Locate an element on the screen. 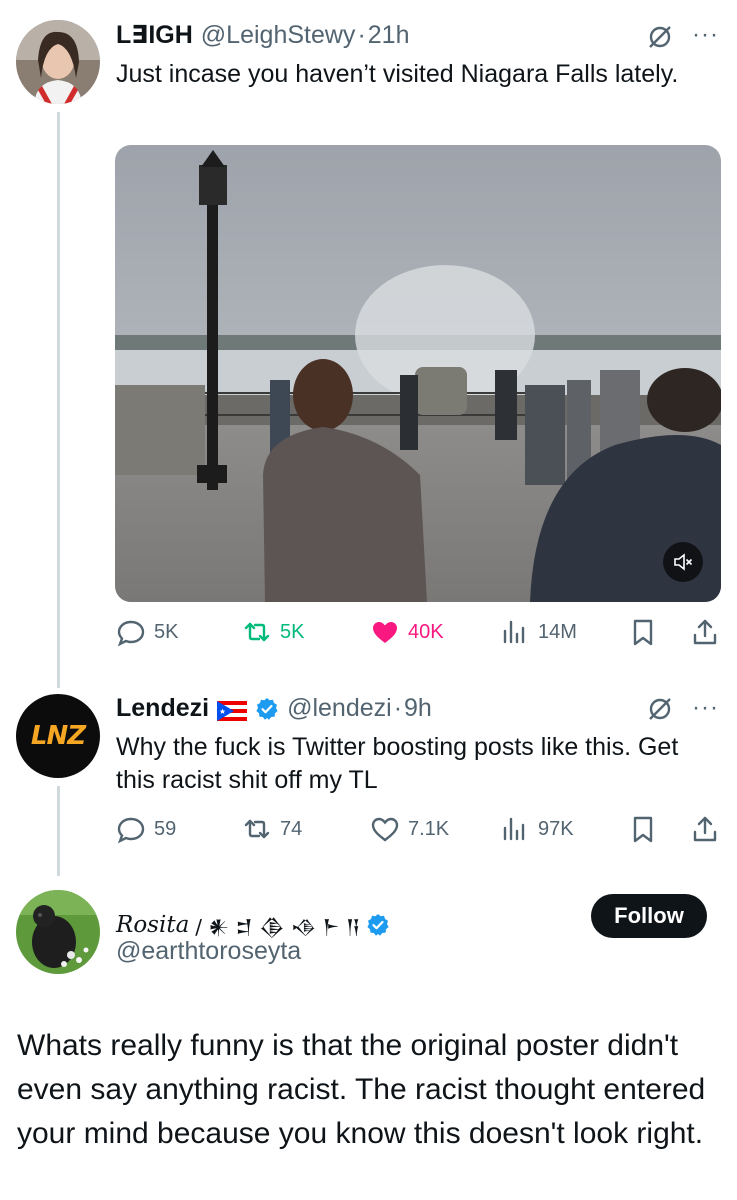 The width and height of the screenshot is (737, 1200). repost-count: 74 is located at coordinates (291, 828).